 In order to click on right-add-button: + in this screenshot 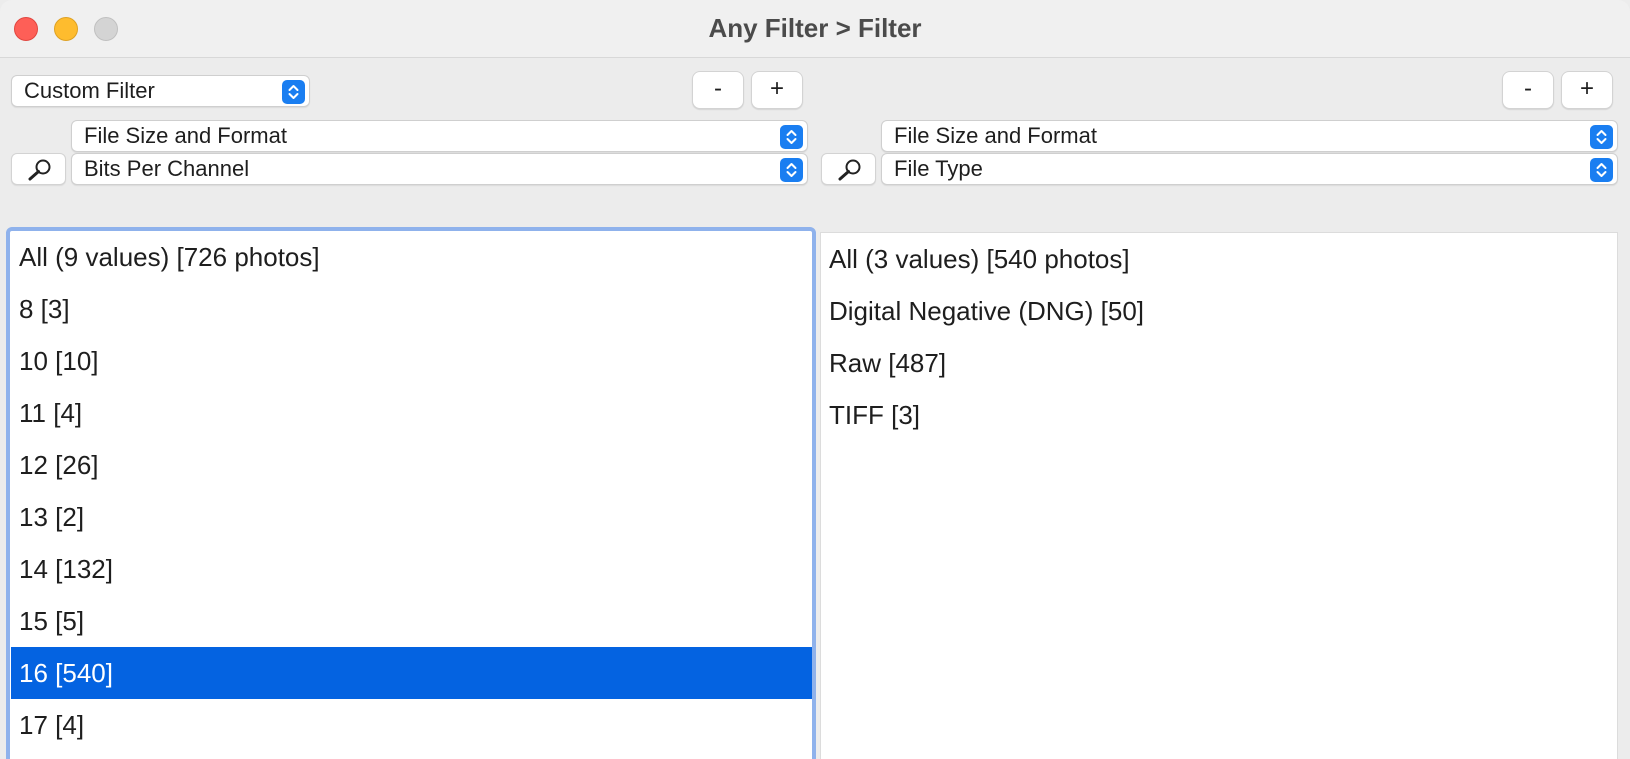, I will do `click(1587, 90)`.